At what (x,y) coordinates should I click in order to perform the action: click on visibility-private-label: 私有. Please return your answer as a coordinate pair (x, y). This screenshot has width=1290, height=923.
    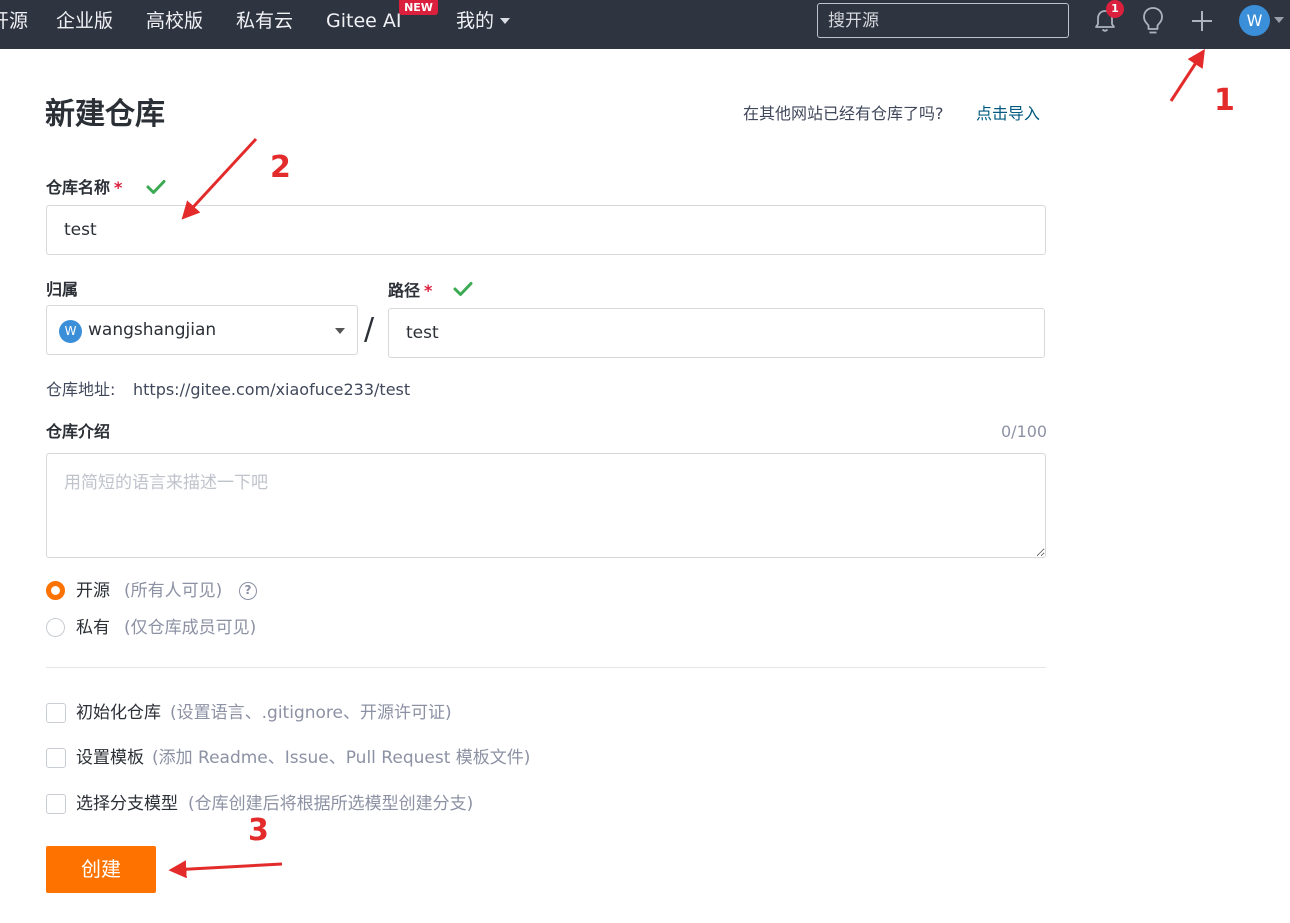
    Looking at the image, I should click on (93, 628).